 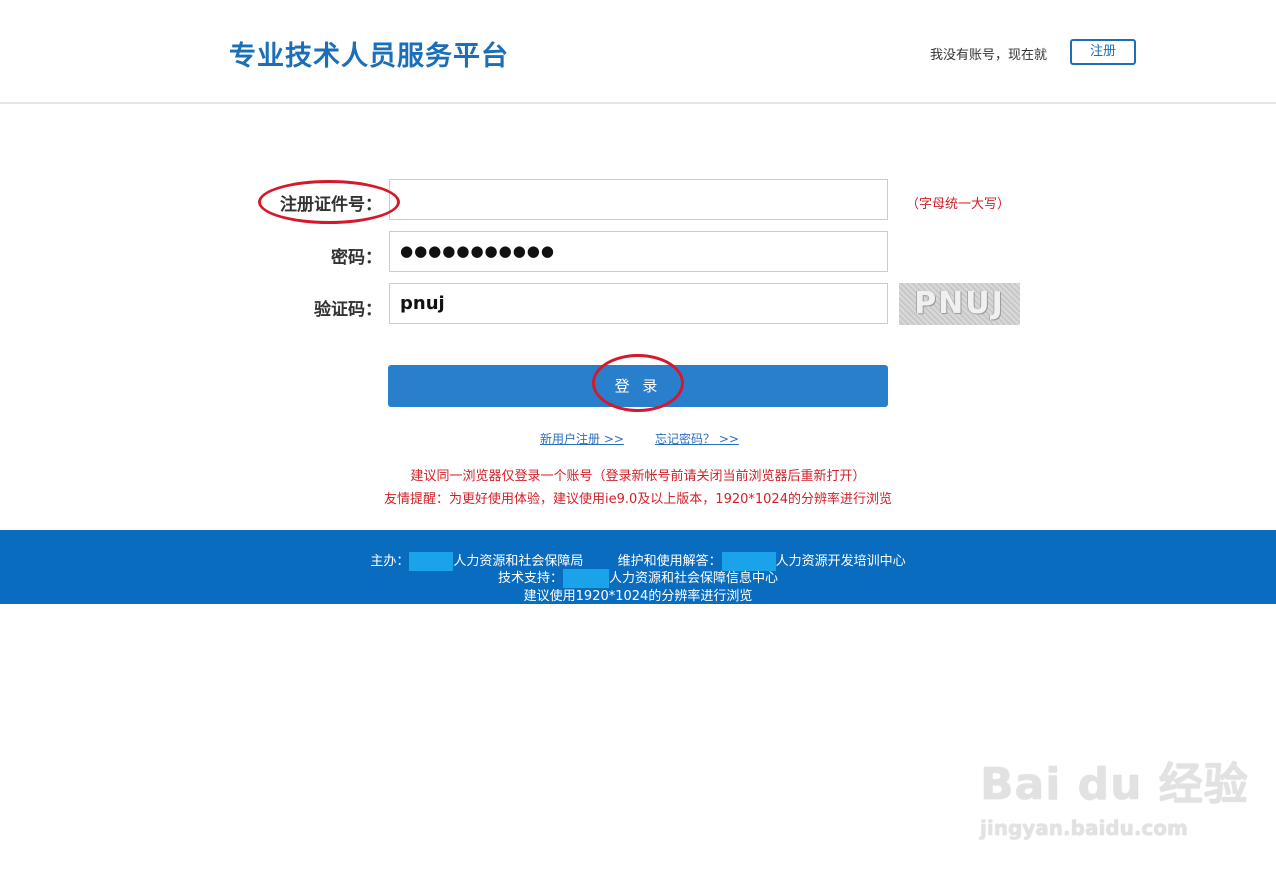 What do you see at coordinates (1084, 828) in the screenshot?
I see `watermark-url: jingyan.baidu.com` at bounding box center [1084, 828].